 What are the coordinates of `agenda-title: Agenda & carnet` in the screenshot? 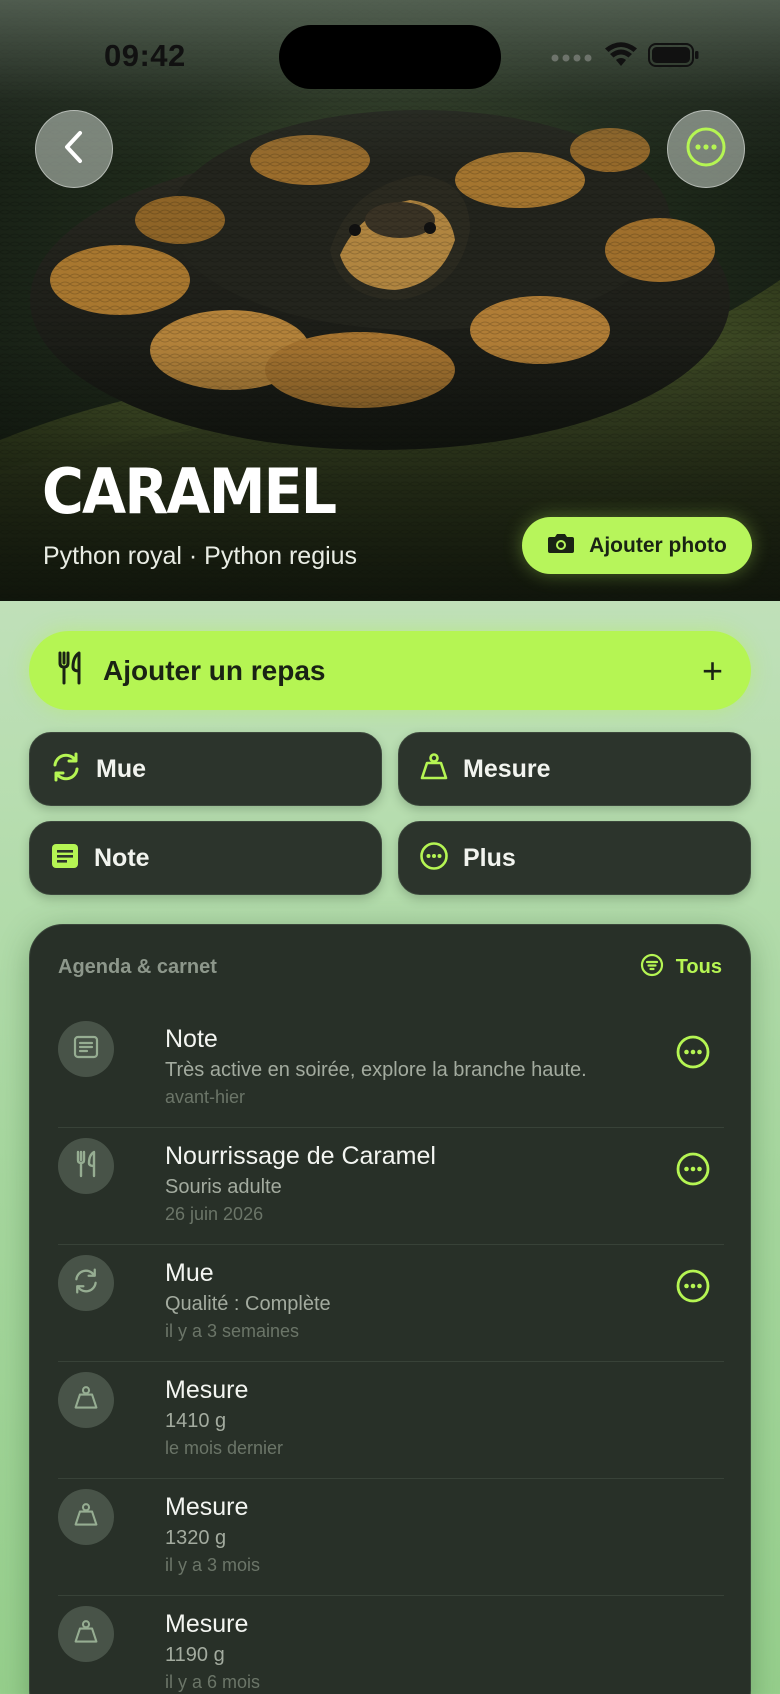 It's located at (137, 967).